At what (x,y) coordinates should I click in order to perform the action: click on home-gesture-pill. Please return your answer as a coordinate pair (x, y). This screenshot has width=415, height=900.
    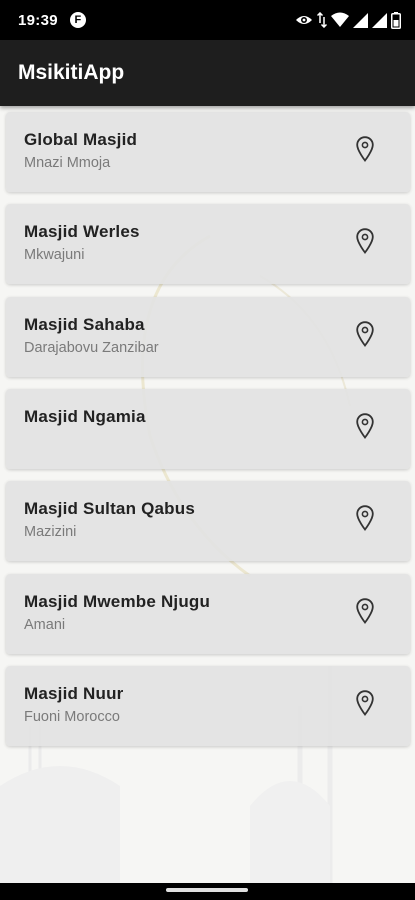
    Looking at the image, I should click on (207, 890).